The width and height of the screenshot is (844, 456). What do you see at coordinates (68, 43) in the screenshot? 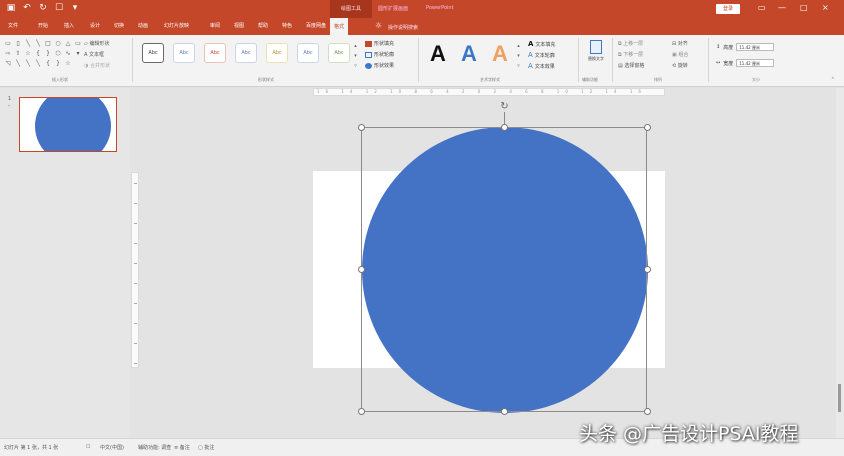
I see `triangle-shape-icon: △` at bounding box center [68, 43].